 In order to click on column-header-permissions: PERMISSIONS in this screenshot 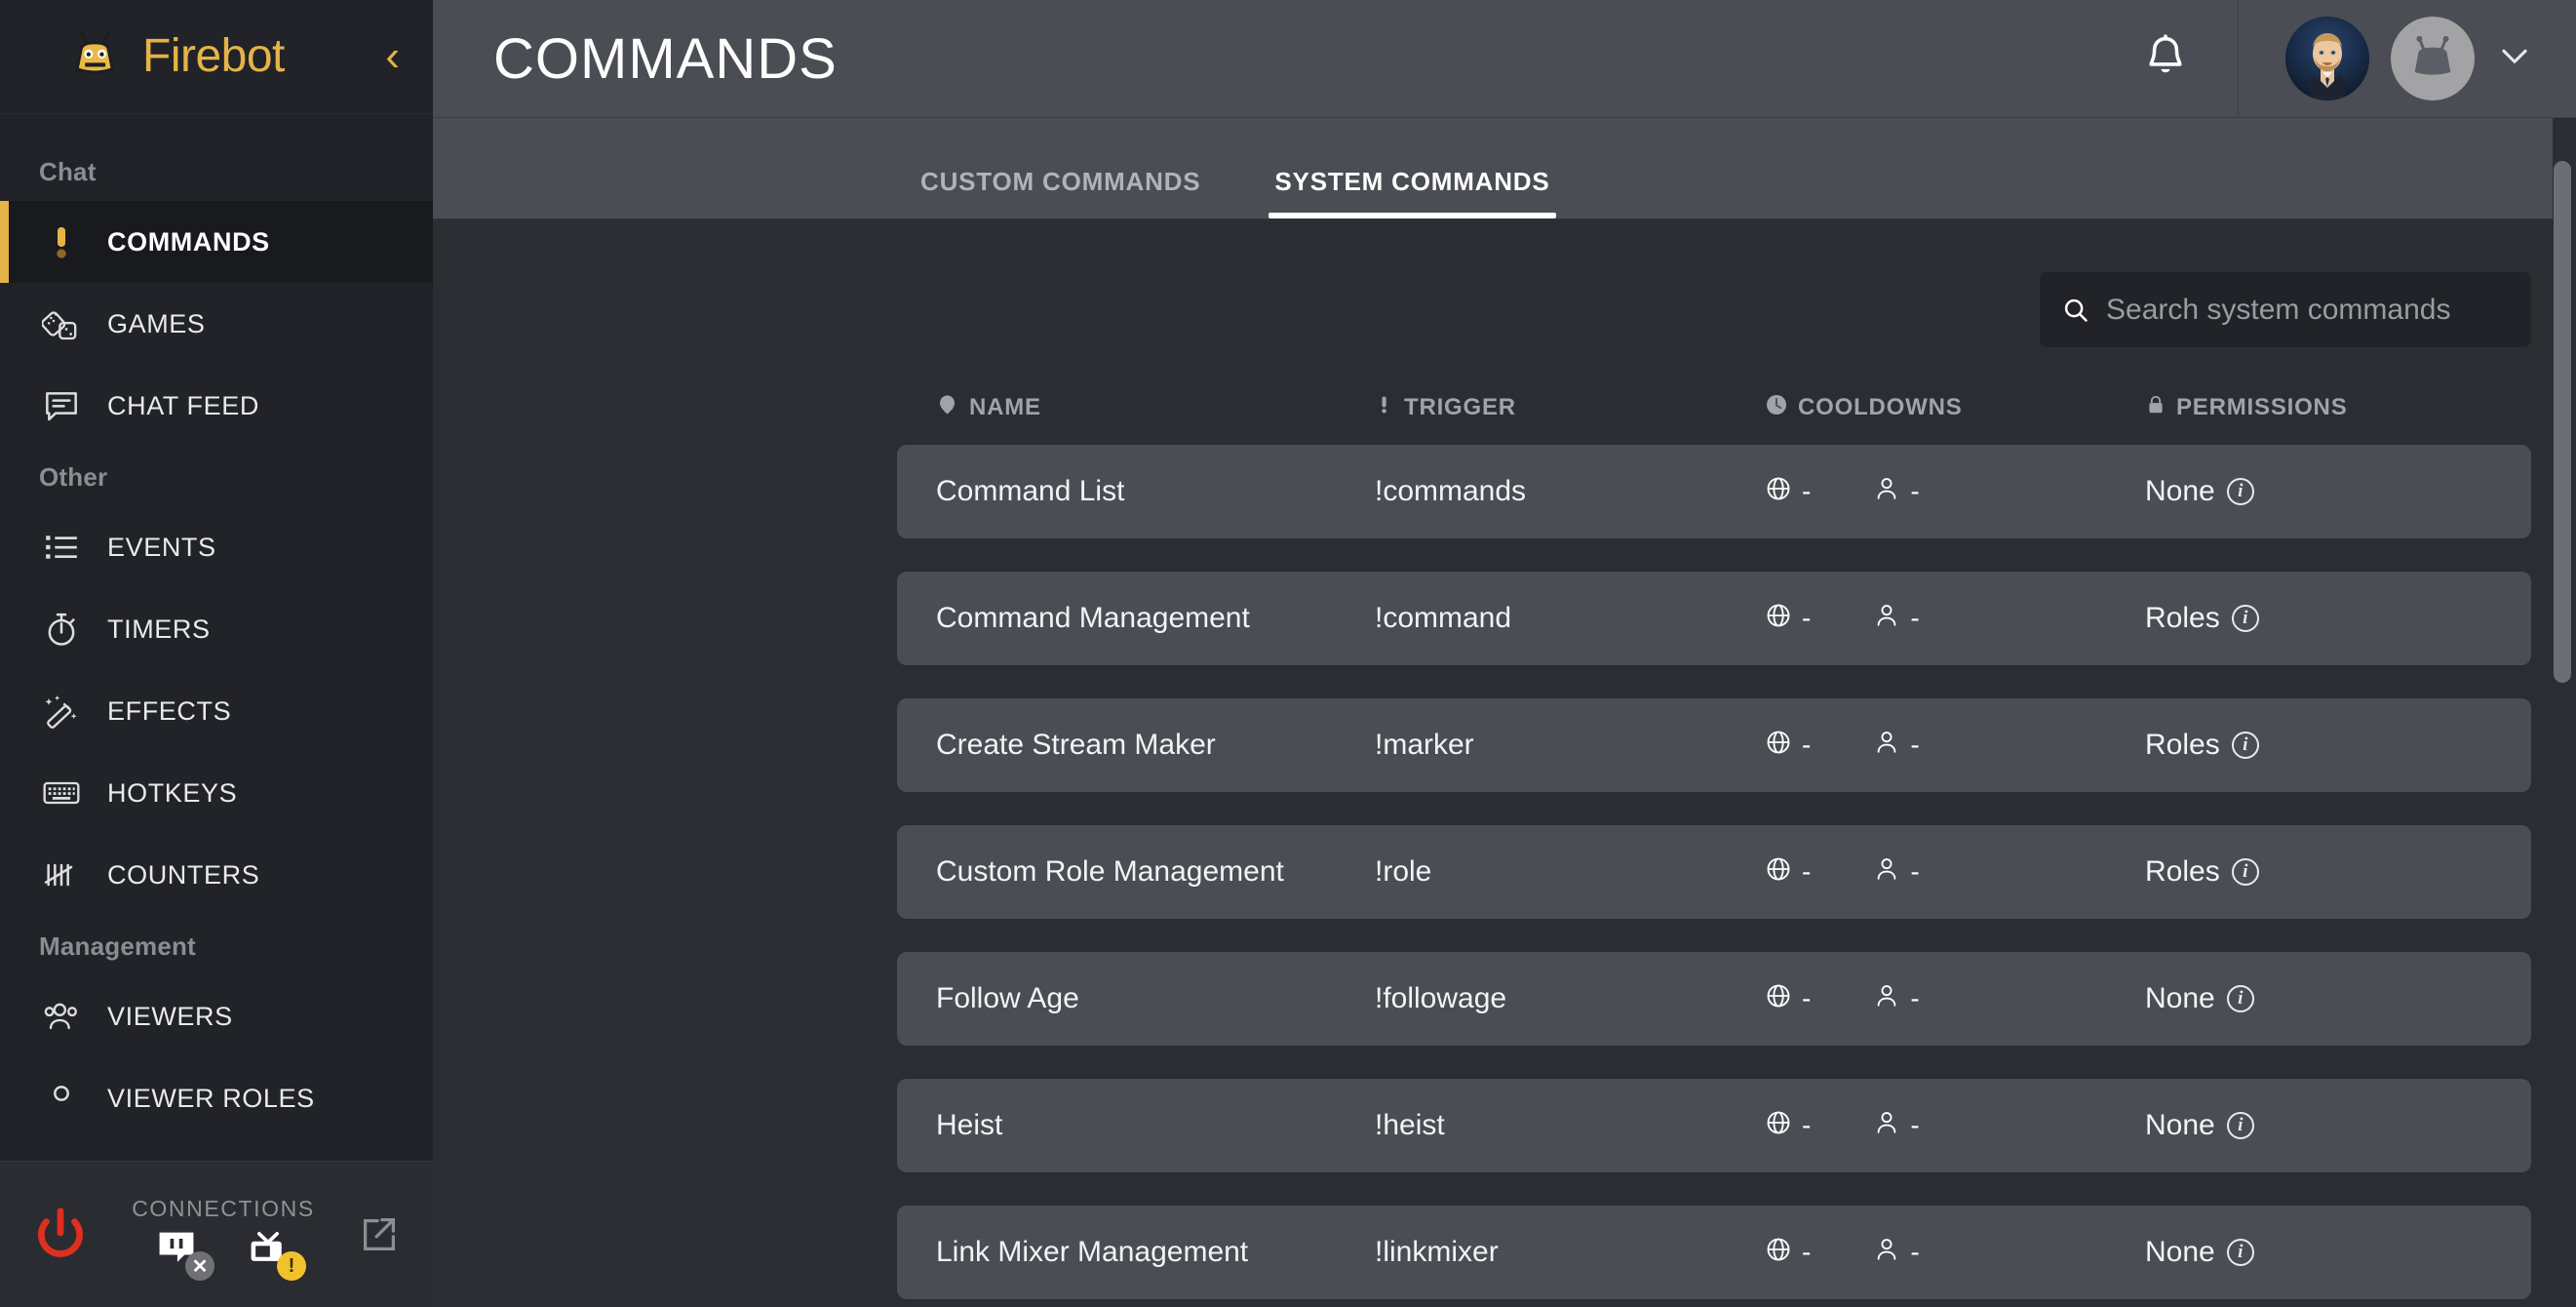, I will do `click(2354, 408)`.